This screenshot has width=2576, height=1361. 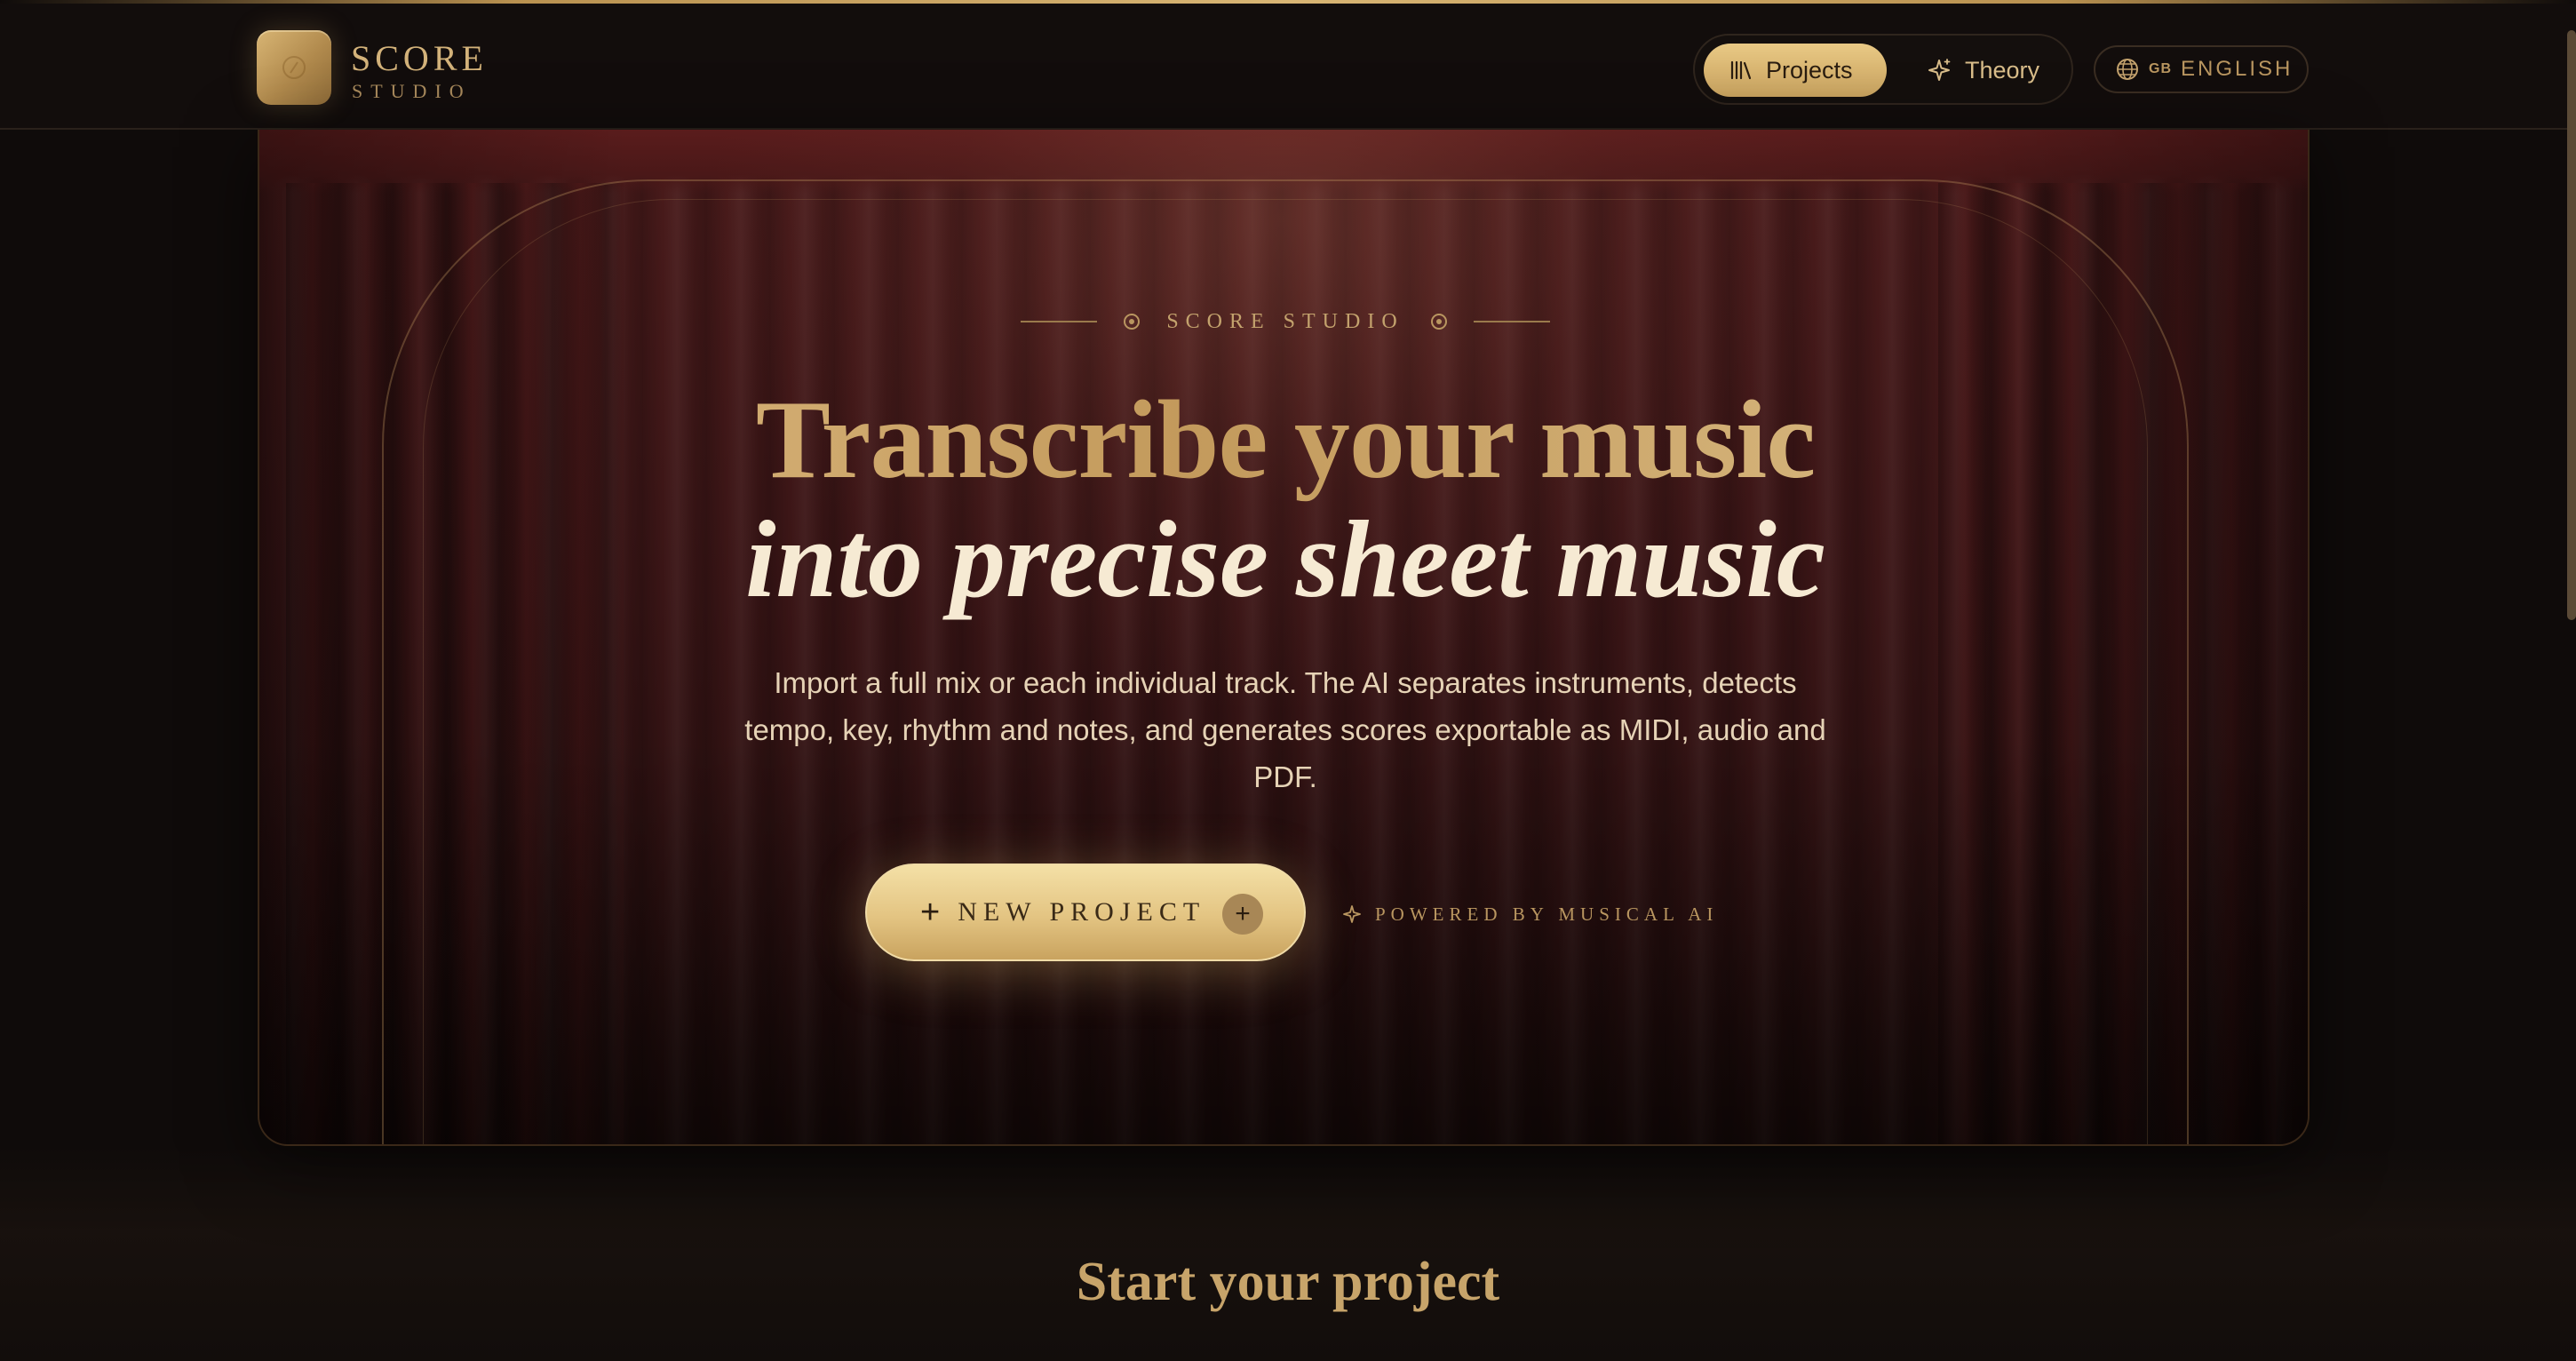 What do you see at coordinates (1288, 67) in the screenshot?
I see `top-bar: SCORE STUDIO Projects Theory GB ENGLISH` at bounding box center [1288, 67].